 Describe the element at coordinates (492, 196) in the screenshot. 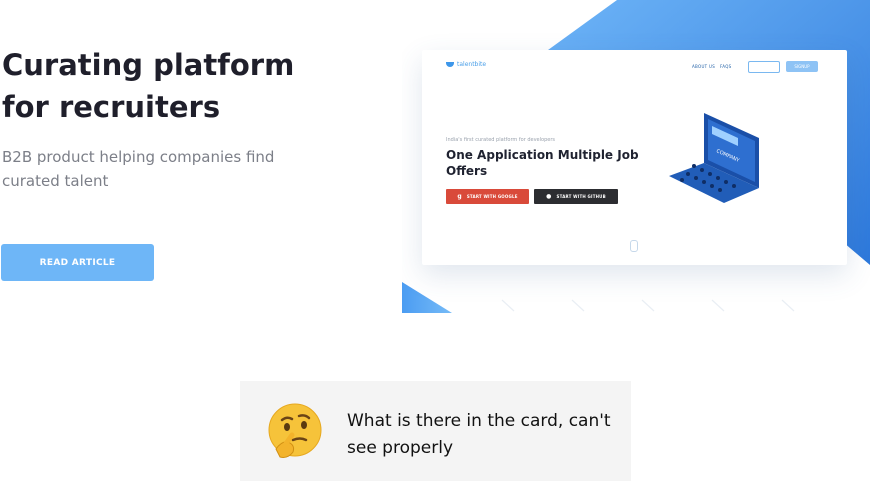

I see `mock-google-label: START WITH GOOGLE` at that location.